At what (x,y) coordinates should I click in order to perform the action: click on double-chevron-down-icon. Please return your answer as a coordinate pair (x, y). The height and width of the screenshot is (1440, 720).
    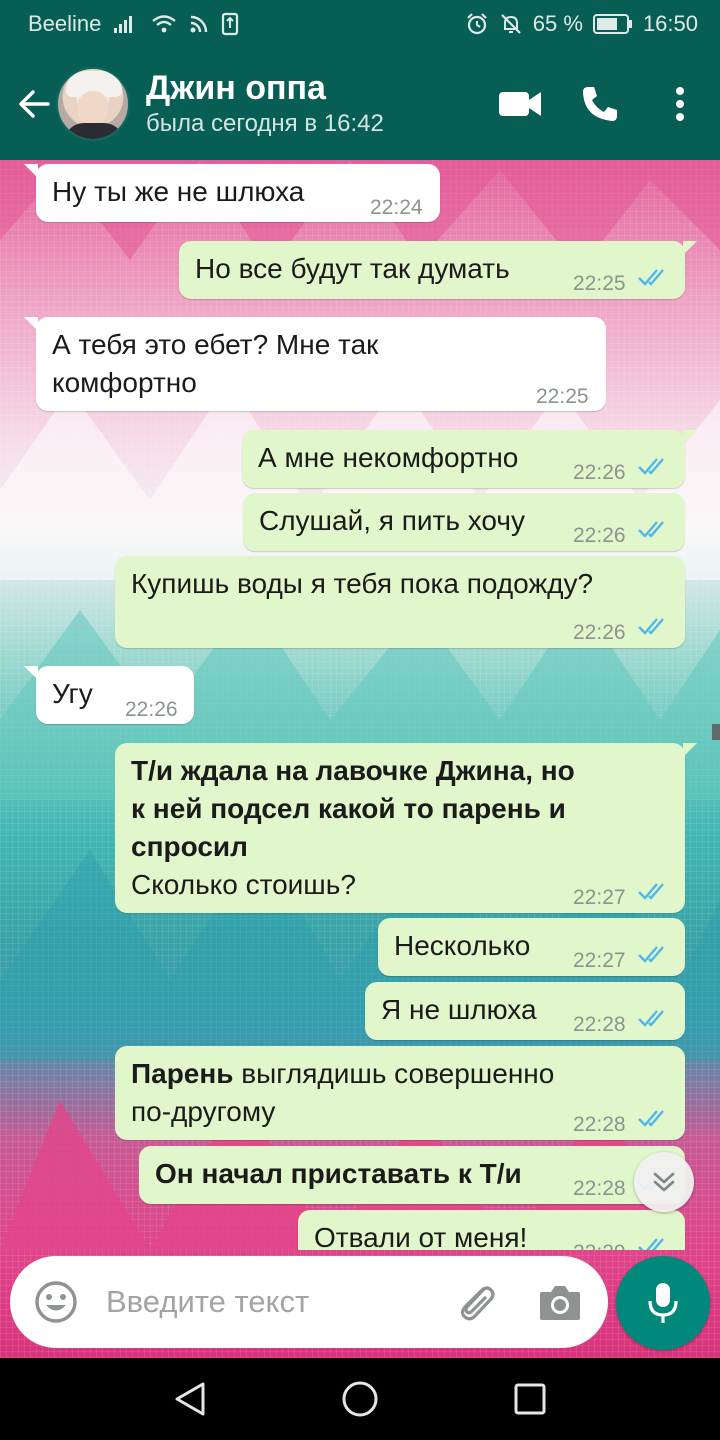
    Looking at the image, I should click on (664, 1182).